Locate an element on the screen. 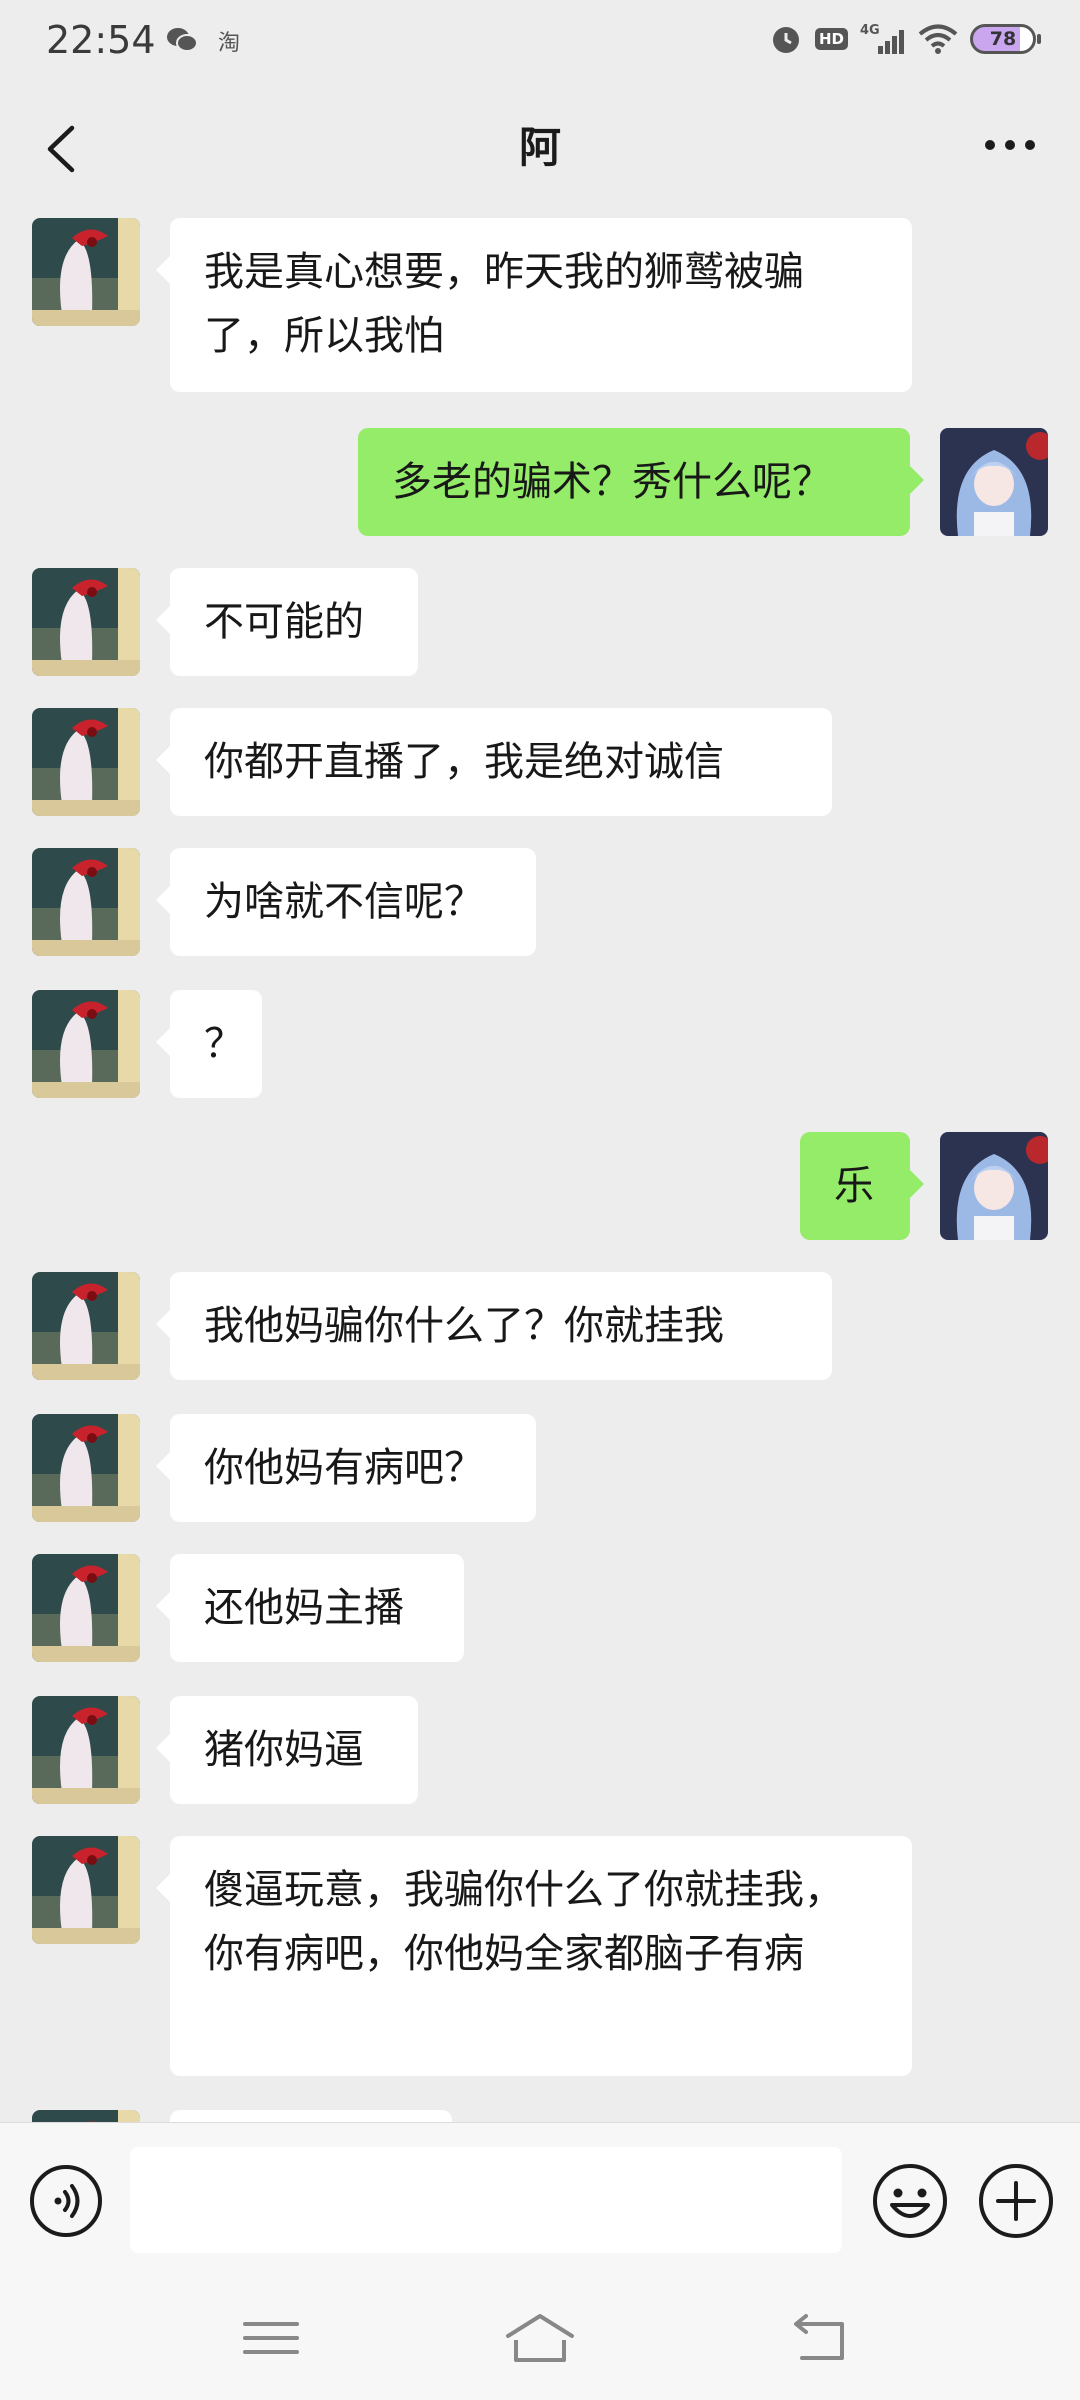 This screenshot has height=2400, width=1080. taobao-icon: 淘 is located at coordinates (229, 43).